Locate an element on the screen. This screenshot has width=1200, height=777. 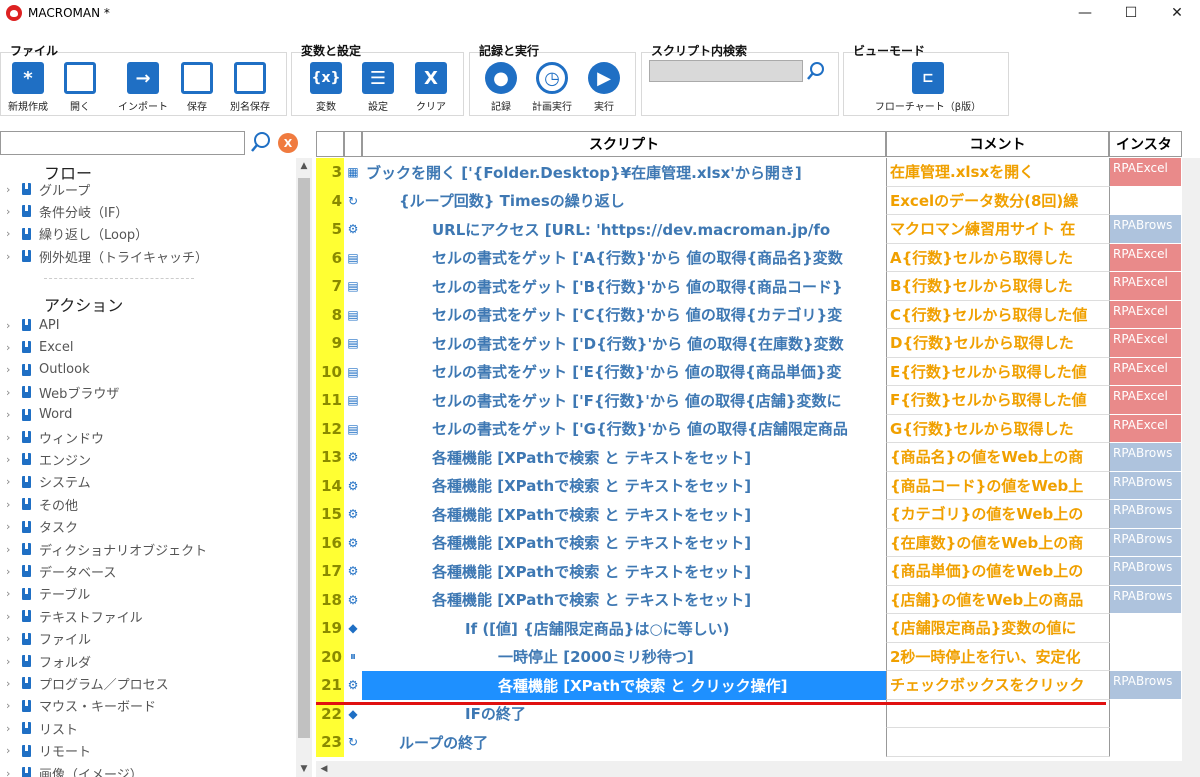
tree-item: › テーブル is located at coordinates (48, 594).